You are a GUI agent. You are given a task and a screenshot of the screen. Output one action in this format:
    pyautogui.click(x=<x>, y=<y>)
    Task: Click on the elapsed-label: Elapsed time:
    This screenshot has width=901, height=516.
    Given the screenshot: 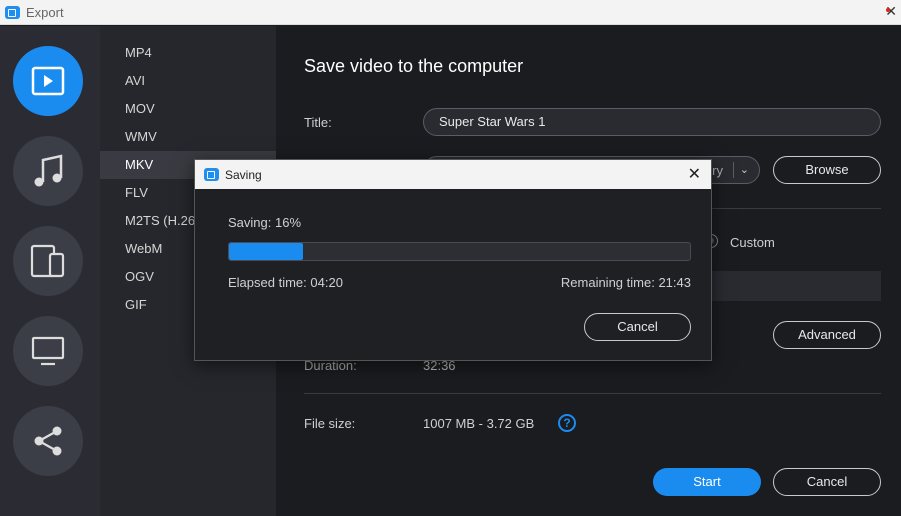 What is the action you would take?
    pyautogui.click(x=267, y=282)
    